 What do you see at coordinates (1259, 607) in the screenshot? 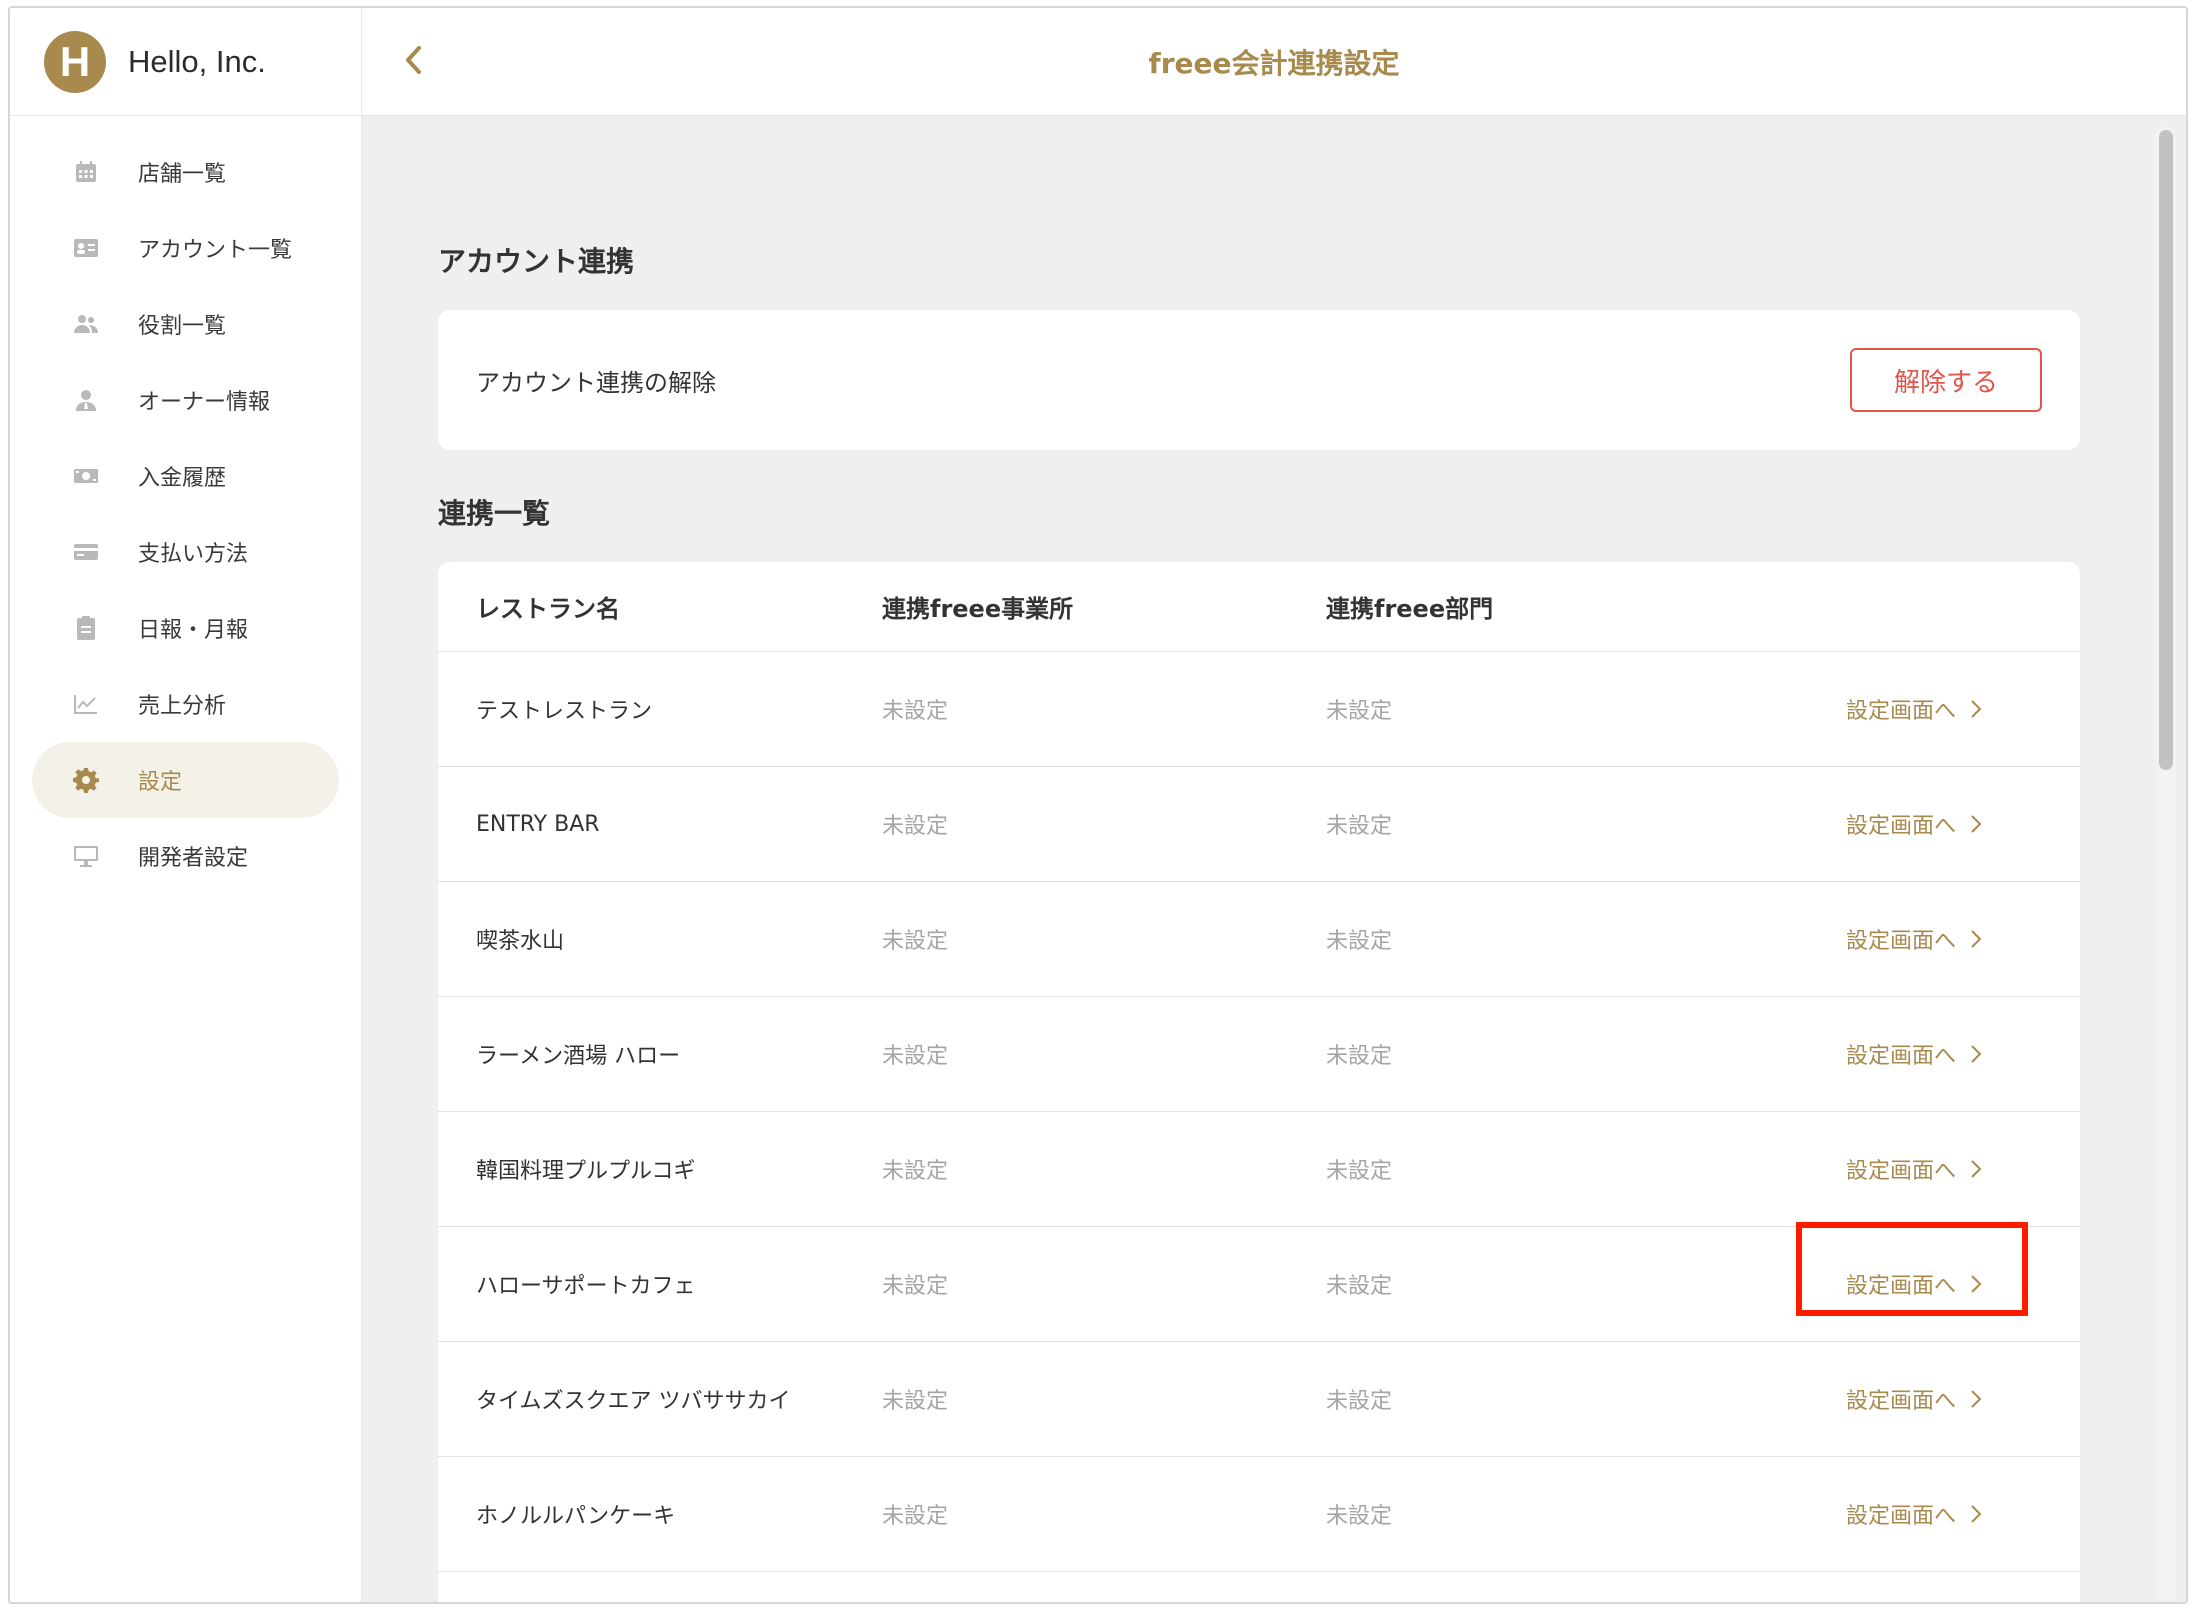
I see `table-header: レストラン名 連携freee事業所 連携freee部門` at bounding box center [1259, 607].